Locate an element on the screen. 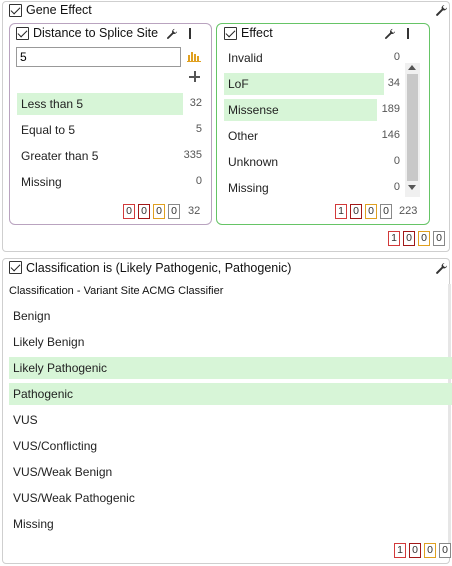 This screenshot has width=452, height=566. option-label: VUS/Weak Pathogenic is located at coordinates (74, 498).